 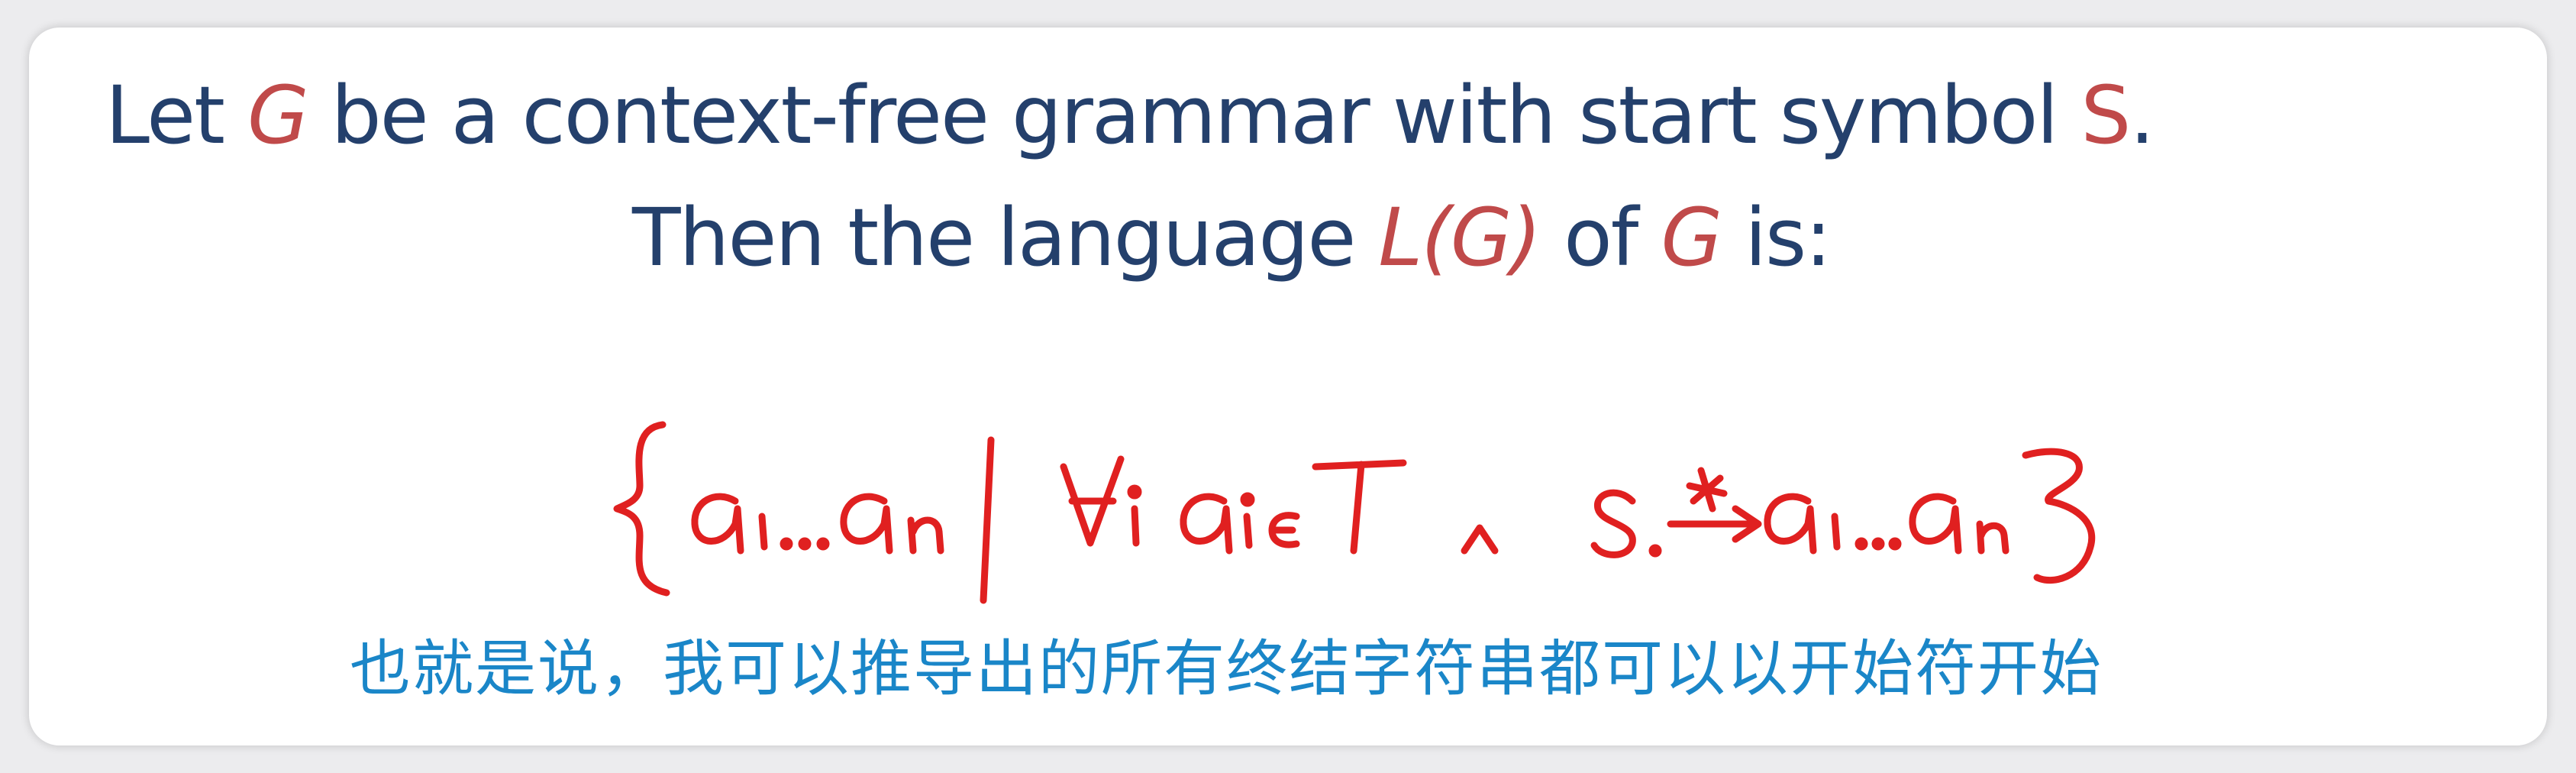 What do you see at coordinates (1776, 237) in the screenshot?
I see `text-segment: is:` at bounding box center [1776, 237].